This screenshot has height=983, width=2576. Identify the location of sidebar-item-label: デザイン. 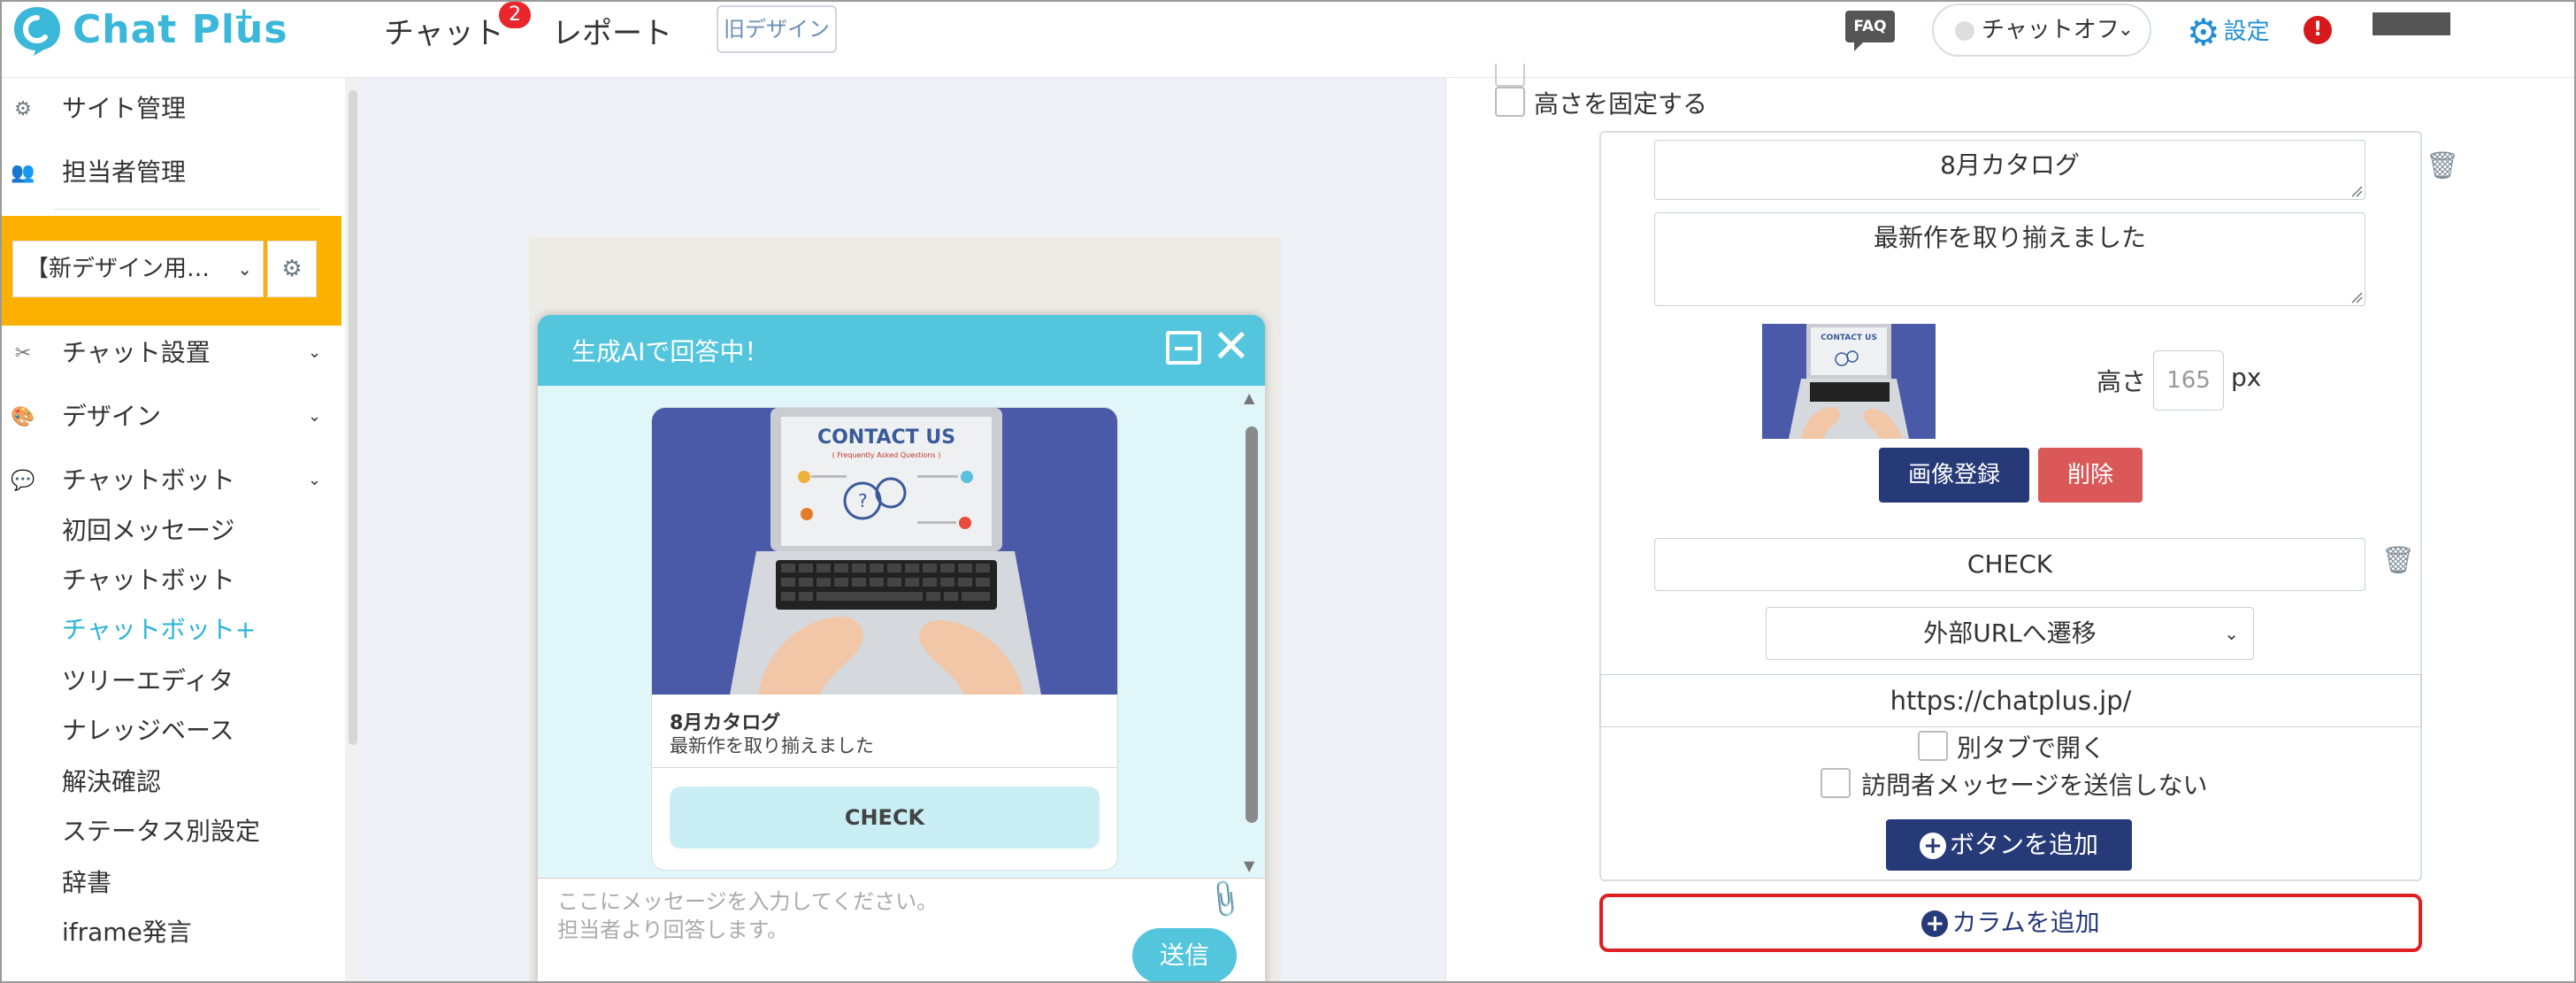
(112, 417).